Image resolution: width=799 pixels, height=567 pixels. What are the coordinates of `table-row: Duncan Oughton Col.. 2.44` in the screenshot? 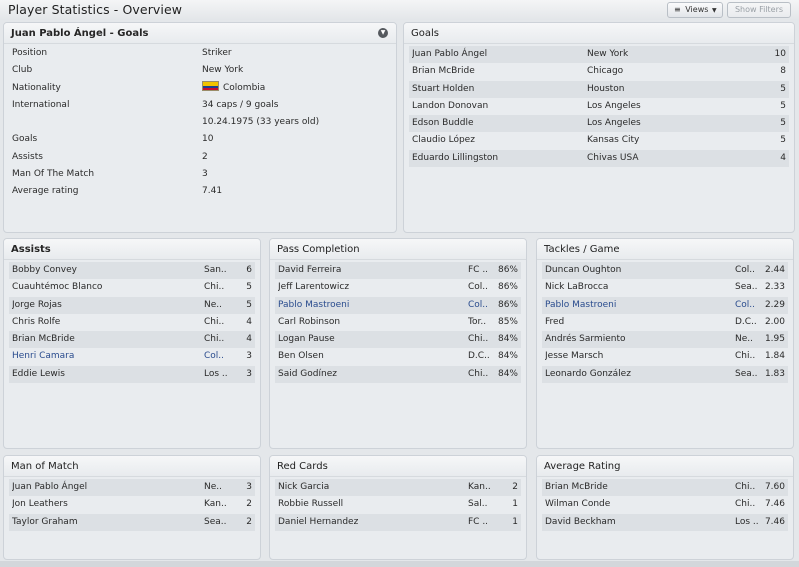 It's located at (665, 271).